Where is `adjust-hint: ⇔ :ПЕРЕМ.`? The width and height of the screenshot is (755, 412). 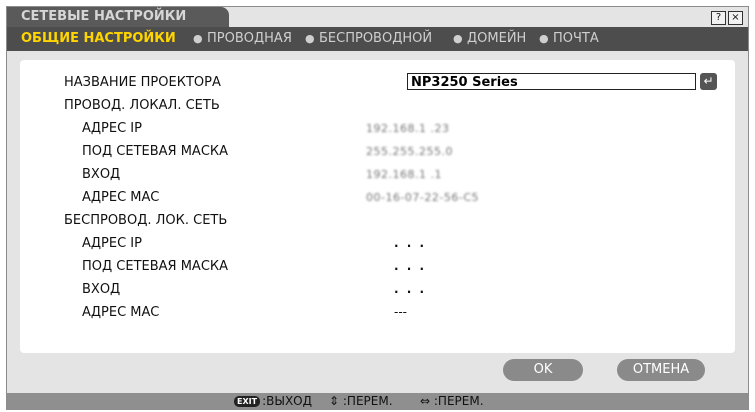
adjust-hint: ⇔ :ПЕРЕМ. is located at coordinates (452, 401).